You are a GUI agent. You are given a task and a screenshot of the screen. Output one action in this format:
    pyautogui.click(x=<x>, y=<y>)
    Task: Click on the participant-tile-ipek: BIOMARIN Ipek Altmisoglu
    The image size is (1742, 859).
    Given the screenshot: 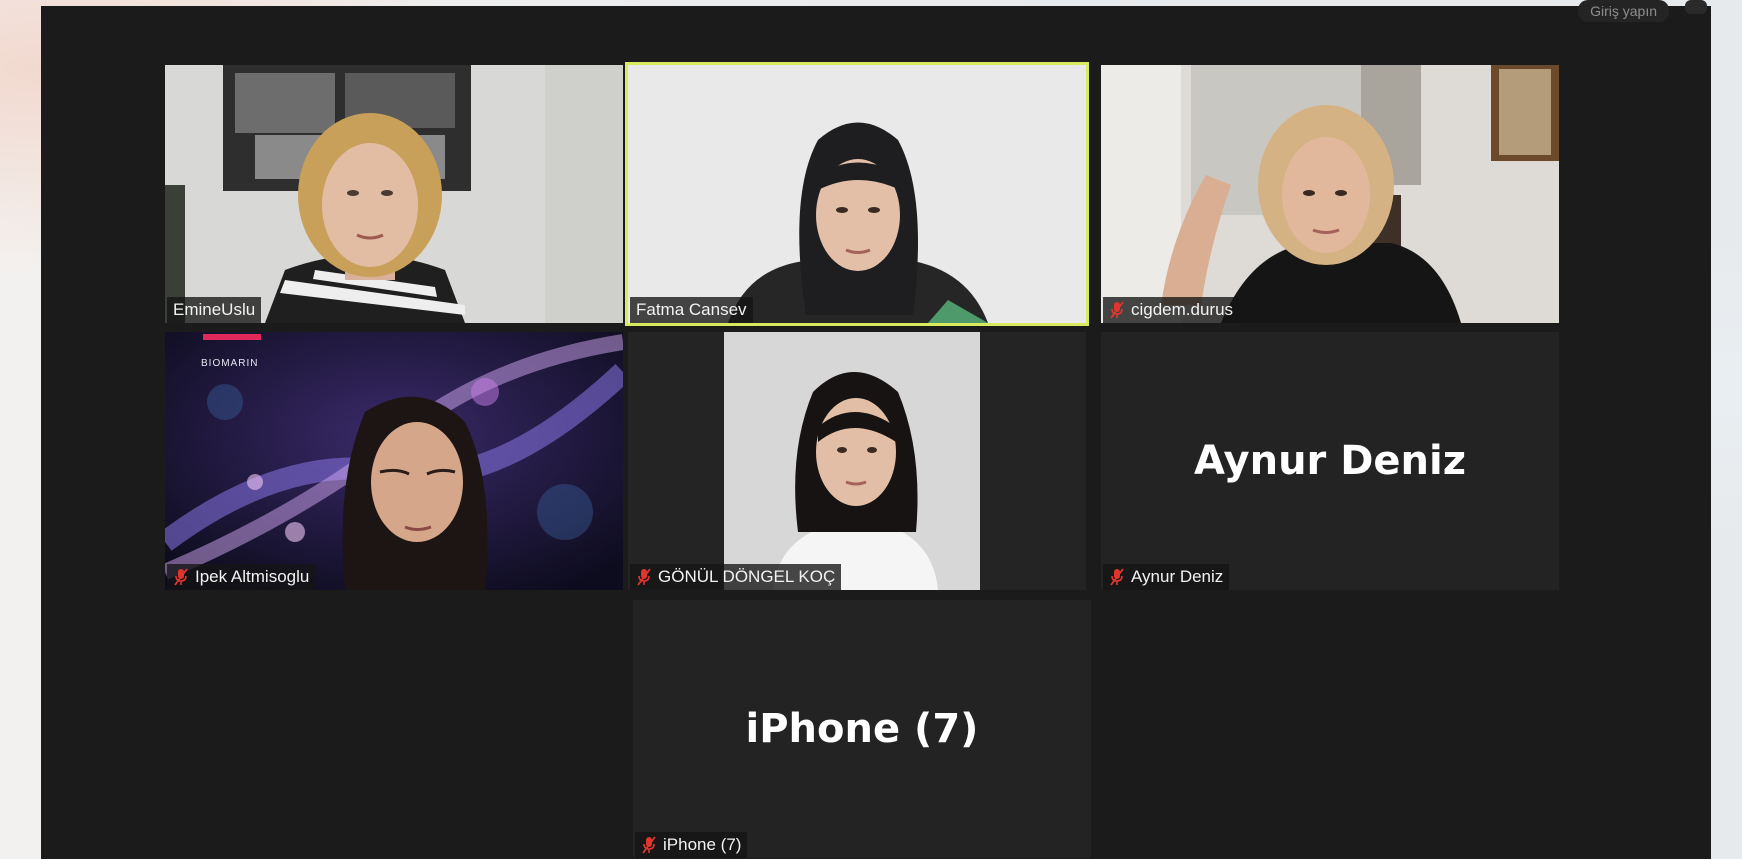 What is the action you would take?
    pyautogui.click(x=394, y=461)
    